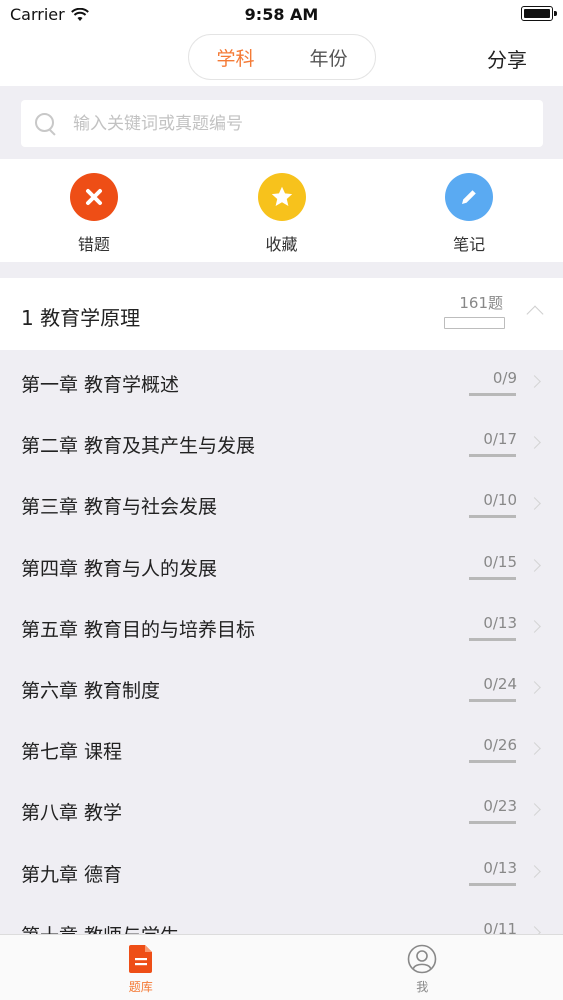  I want to click on chapter-title: 第六章 教育制度, so click(91, 690).